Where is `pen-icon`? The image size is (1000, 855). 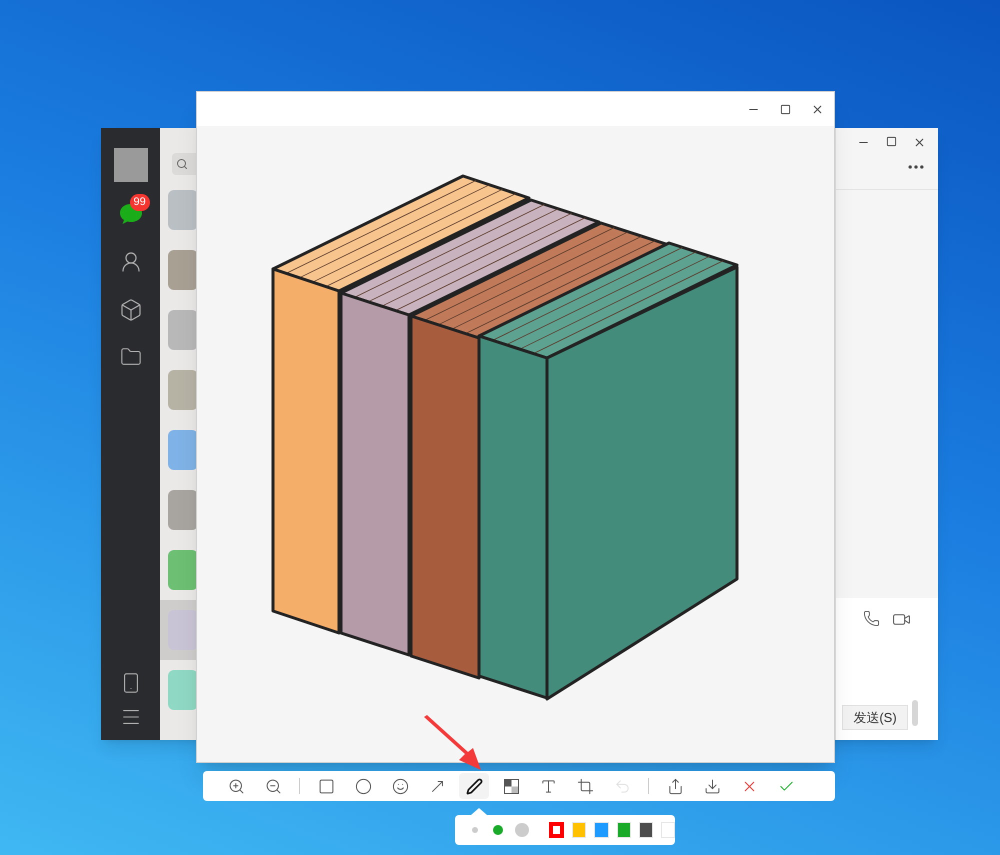
pen-icon is located at coordinates (474, 786).